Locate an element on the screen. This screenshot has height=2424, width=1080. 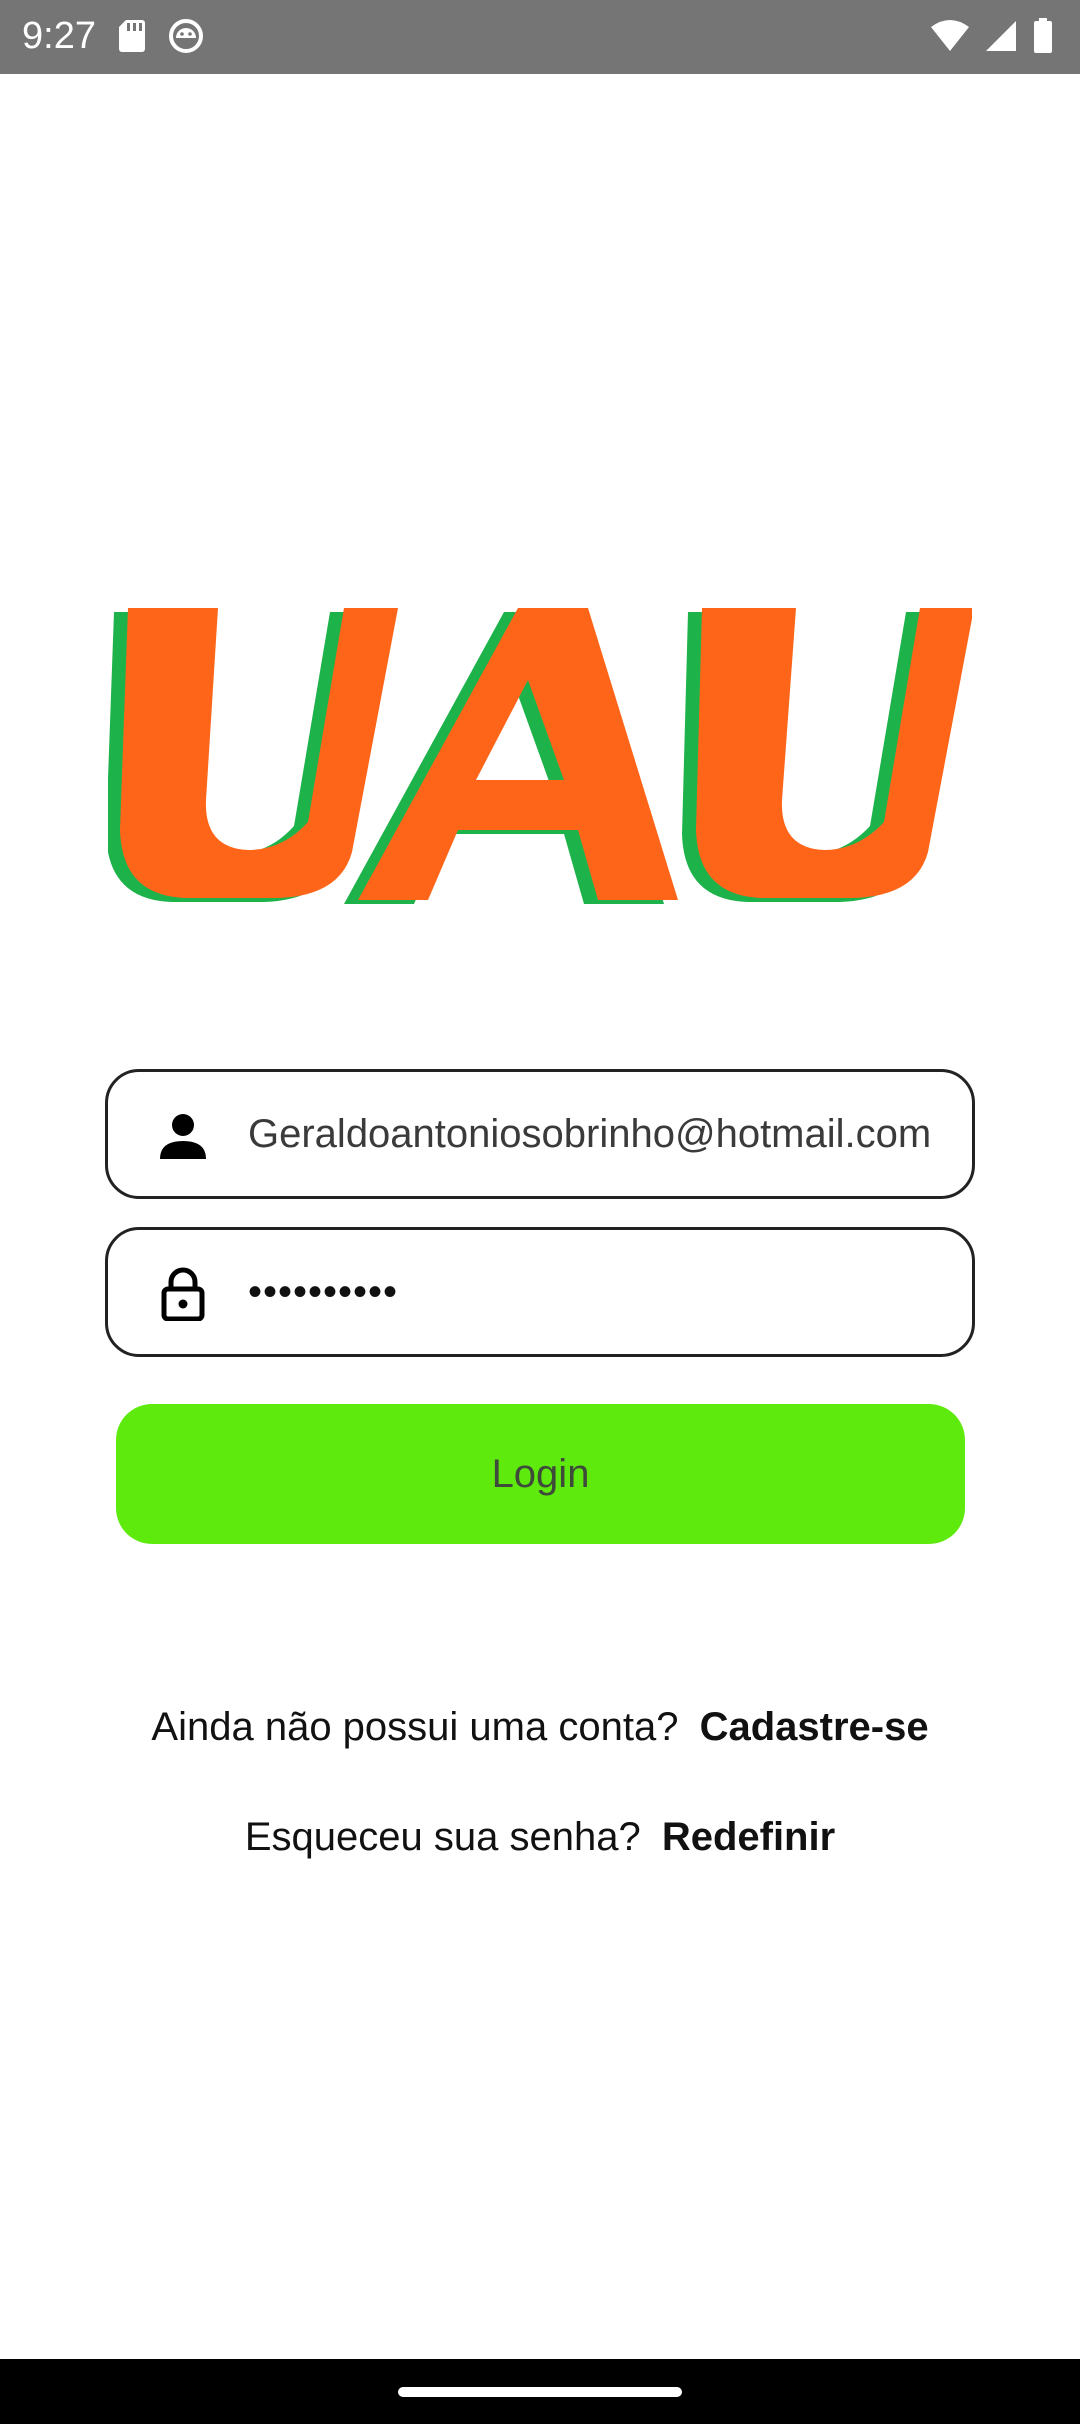
status-bar: 9:27 is located at coordinates (540, 37).